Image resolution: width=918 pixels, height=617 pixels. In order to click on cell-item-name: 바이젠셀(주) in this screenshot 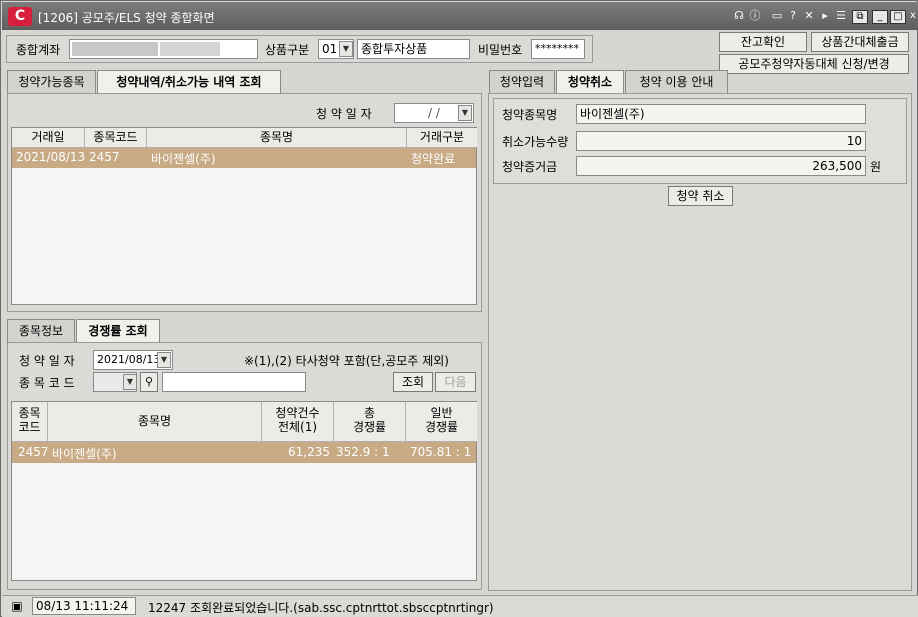, I will do `click(183, 159)`.